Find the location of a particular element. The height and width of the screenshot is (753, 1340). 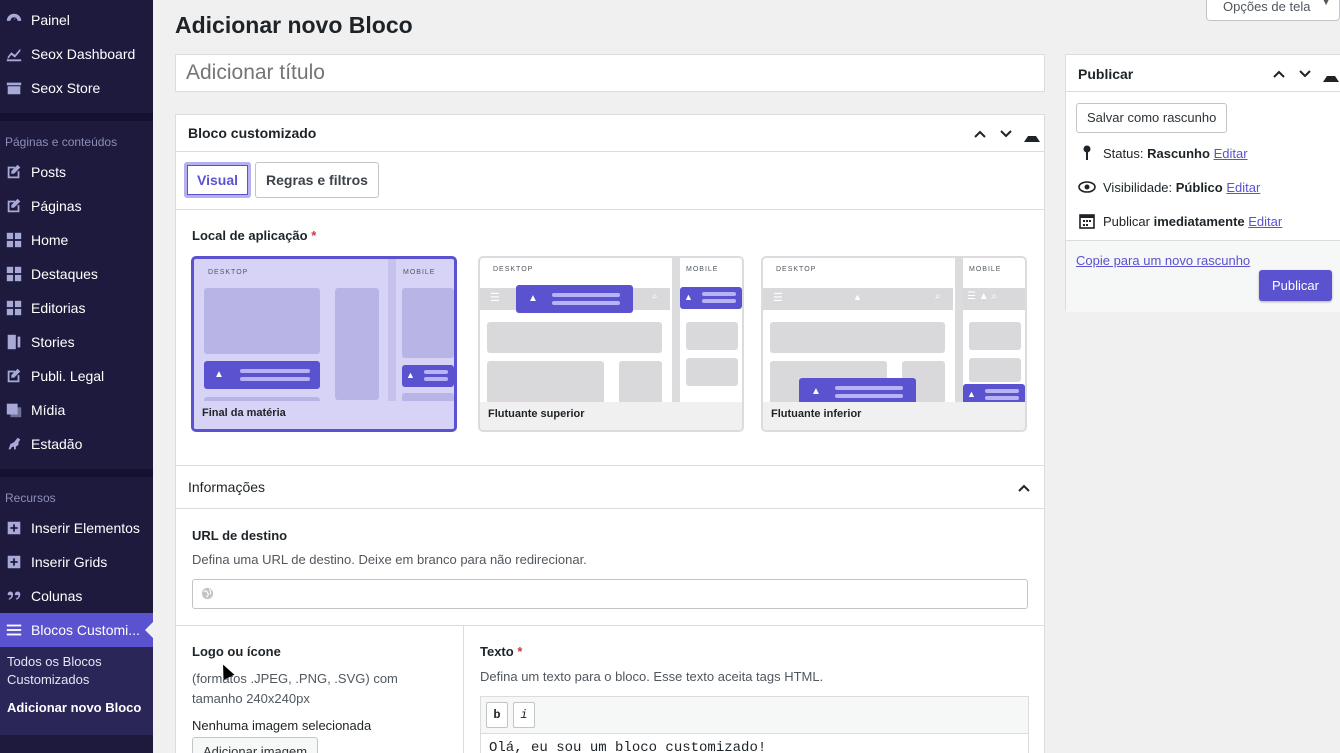

screen-options-label: Opções de tela is located at coordinates (1267, 7).